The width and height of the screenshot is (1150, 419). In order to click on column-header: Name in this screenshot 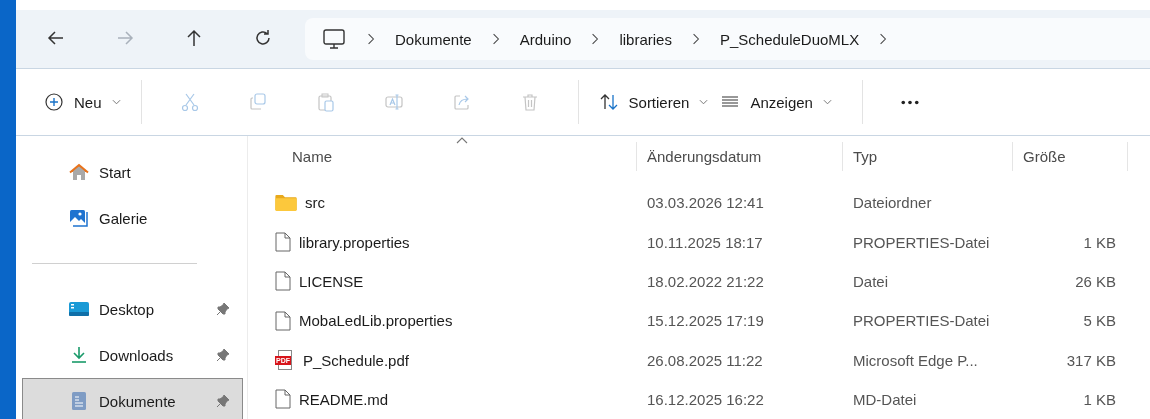, I will do `click(442, 157)`.